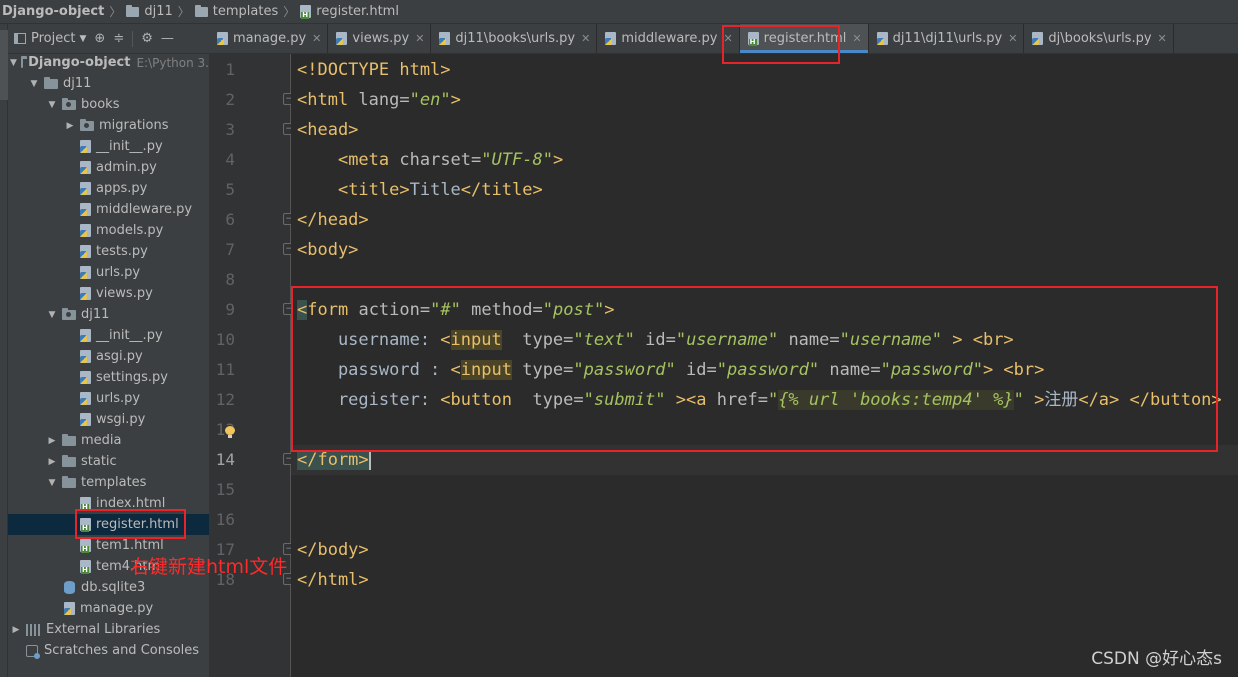 The width and height of the screenshot is (1238, 677). Describe the element at coordinates (328, 130) in the screenshot. I see `code-line-3: <head>` at that location.